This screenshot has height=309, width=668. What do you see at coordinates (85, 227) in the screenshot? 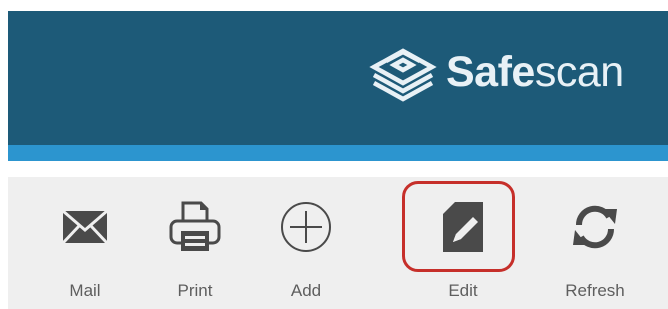
I see `envelope-icon` at bounding box center [85, 227].